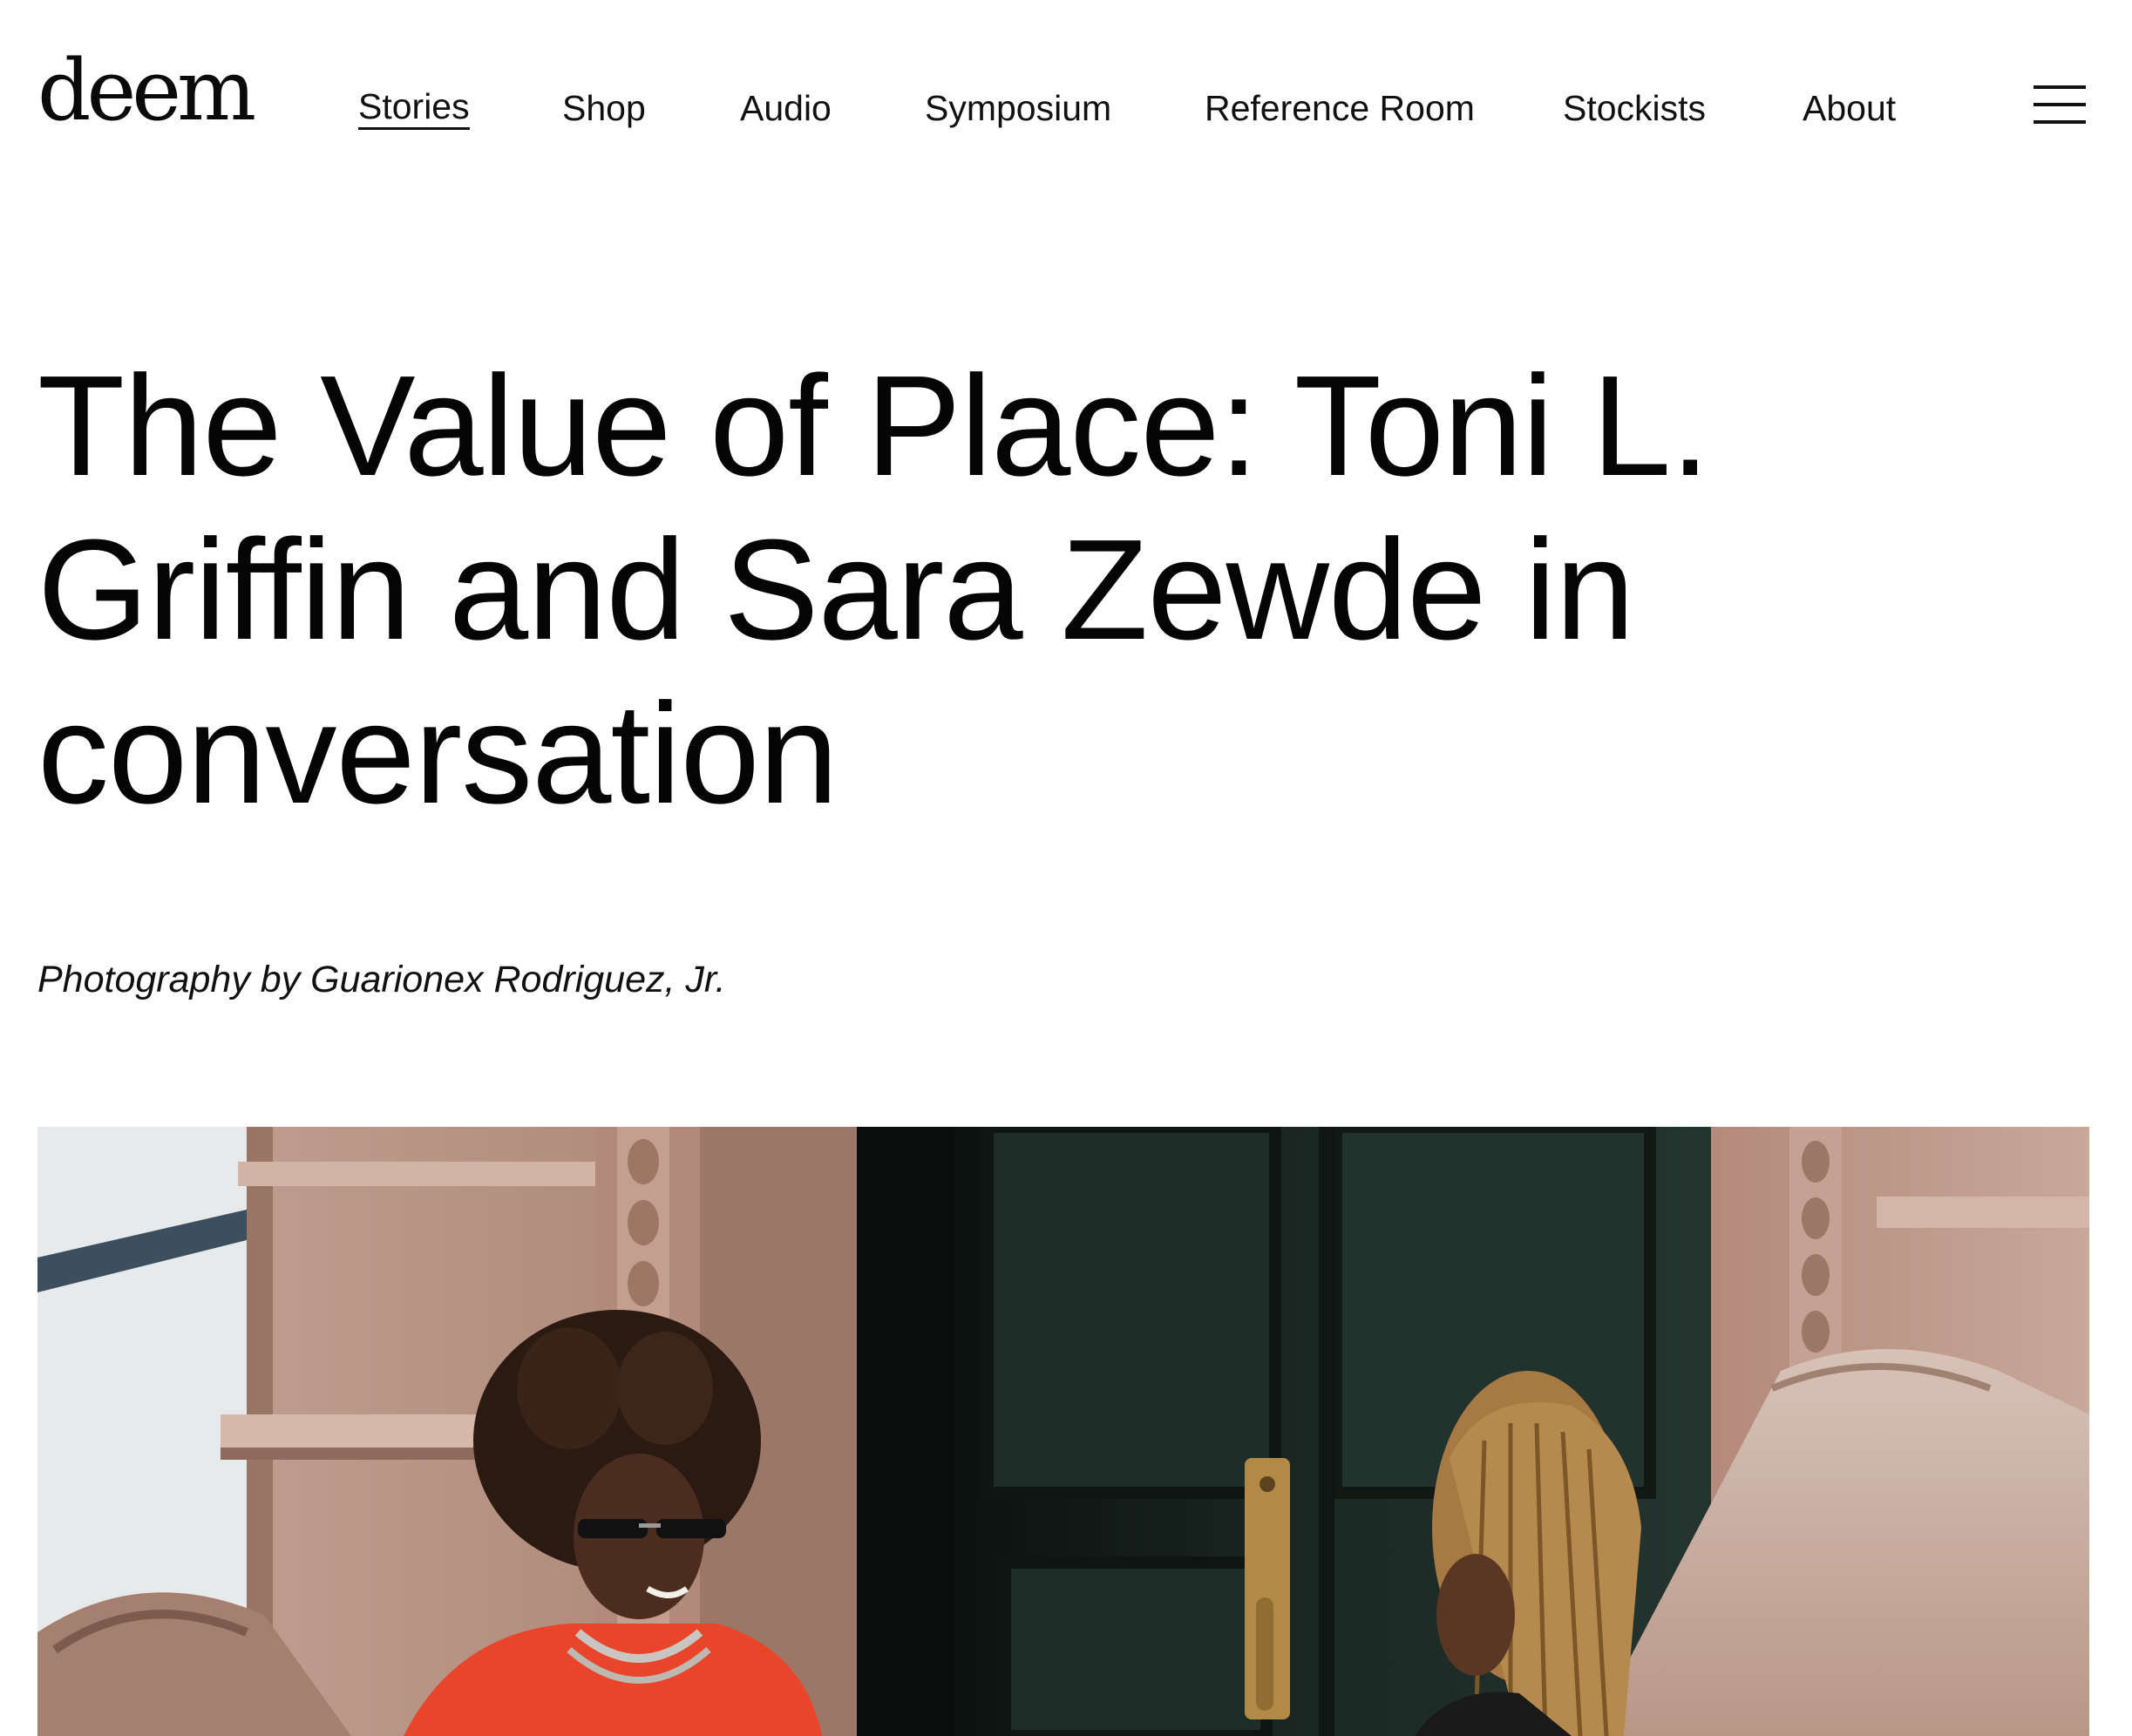  I want to click on hamburger-menu-icon, so click(2060, 106).